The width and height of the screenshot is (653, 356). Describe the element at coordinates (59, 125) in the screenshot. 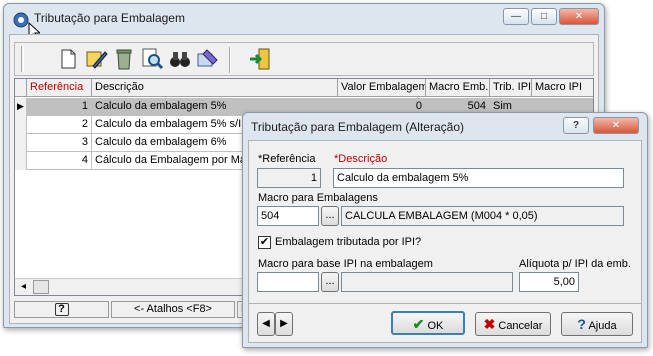

I see `cell-referencia: 2` at that location.